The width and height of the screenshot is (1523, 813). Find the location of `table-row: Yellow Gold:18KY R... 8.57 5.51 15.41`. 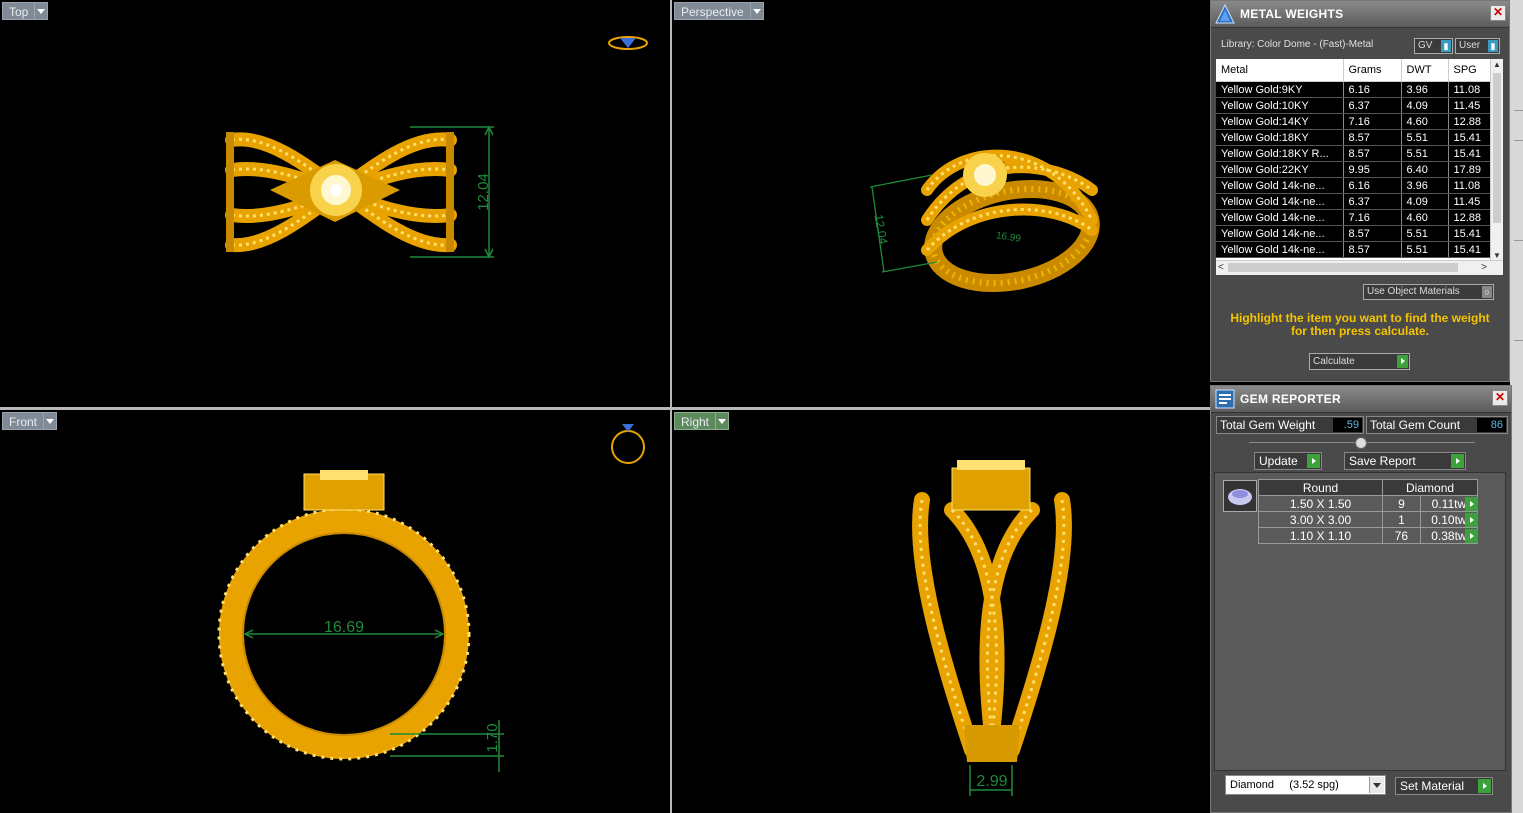

table-row: Yellow Gold:18KY R... 8.57 5.51 15.41 is located at coordinates (1354, 153).